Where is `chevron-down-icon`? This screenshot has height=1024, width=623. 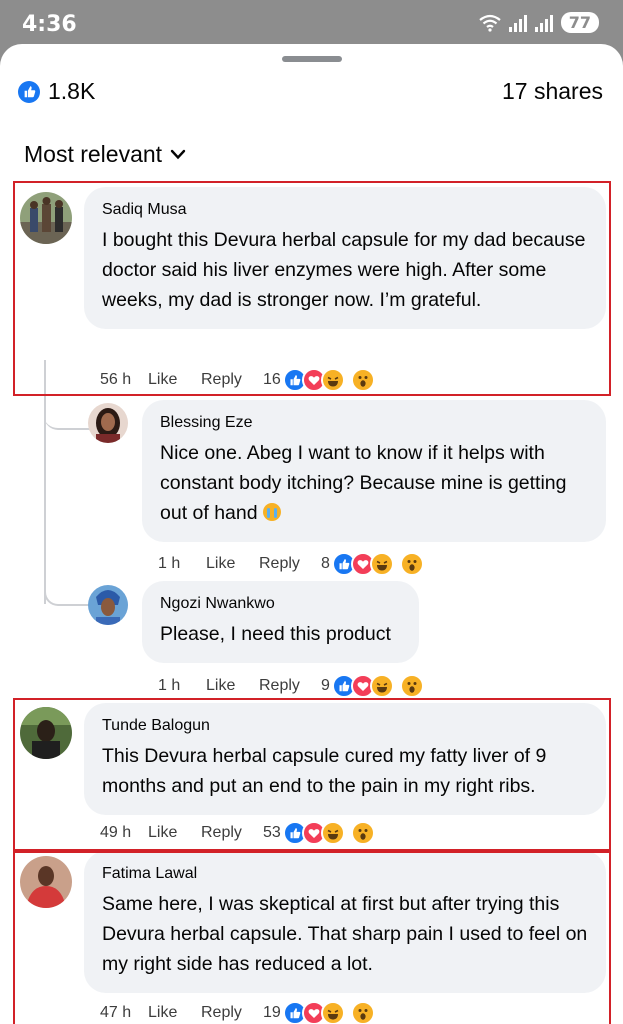 chevron-down-icon is located at coordinates (178, 154).